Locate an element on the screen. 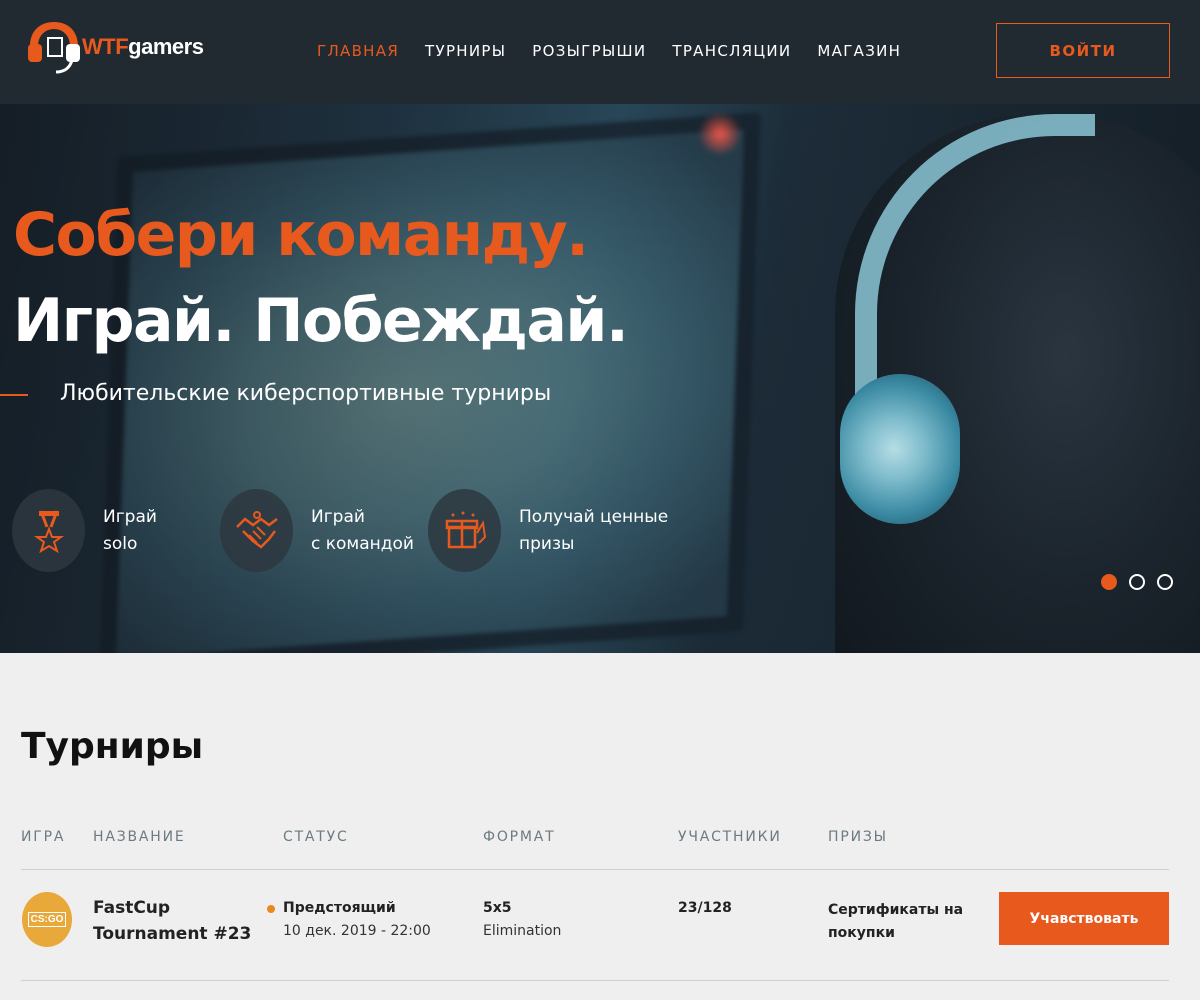  feature-solo-line1: Играй is located at coordinates (130, 516).